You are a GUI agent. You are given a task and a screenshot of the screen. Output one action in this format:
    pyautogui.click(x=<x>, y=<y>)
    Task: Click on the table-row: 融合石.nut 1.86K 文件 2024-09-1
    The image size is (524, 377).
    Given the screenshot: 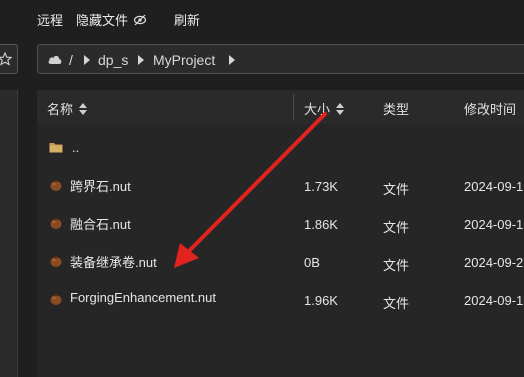 What is the action you would take?
    pyautogui.click(x=280, y=225)
    